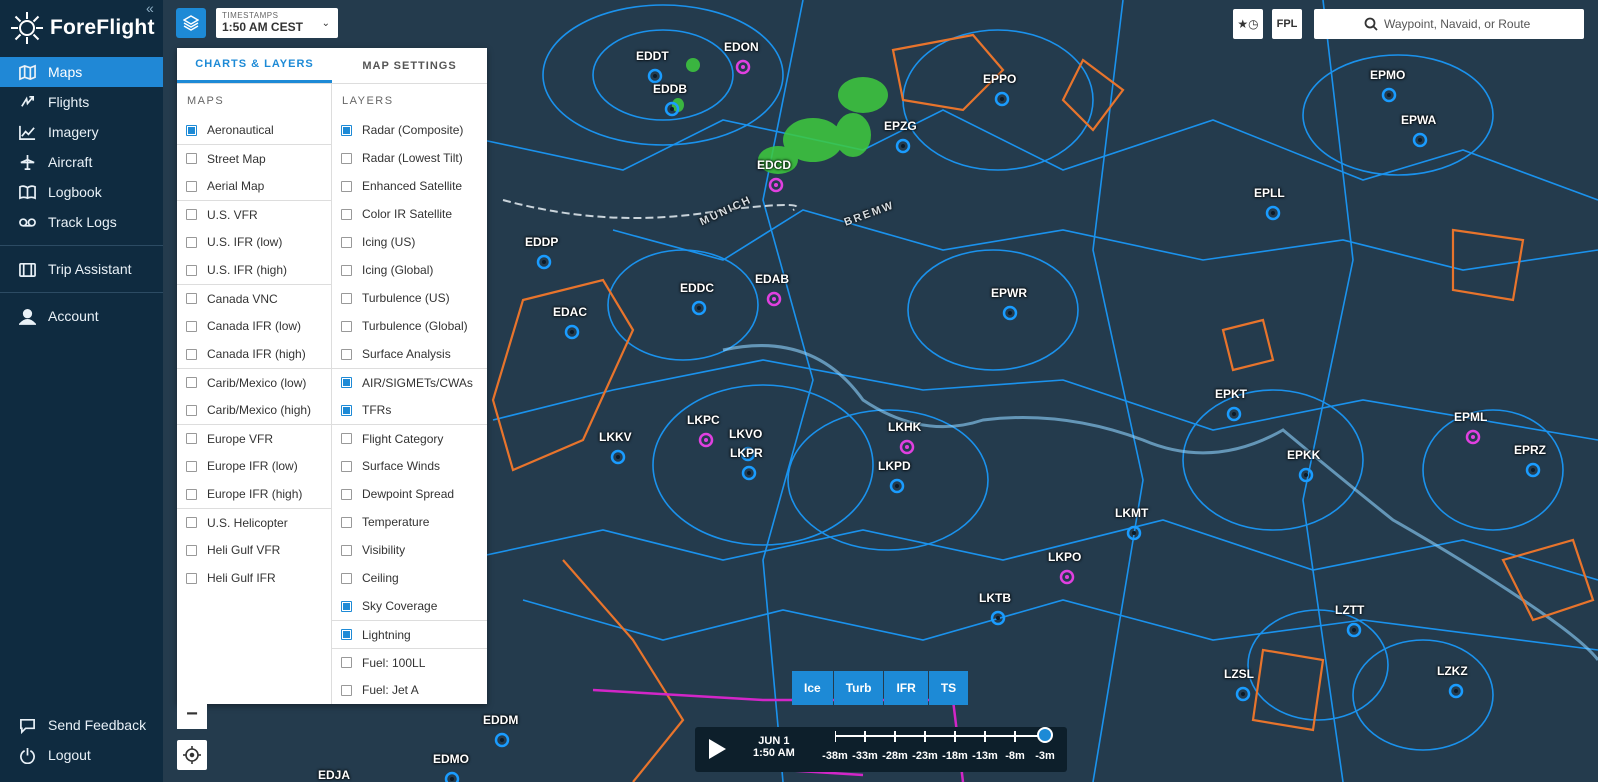 This screenshot has height=782, width=1598. I want to click on option-flight-category: Flight Category, so click(409, 438).